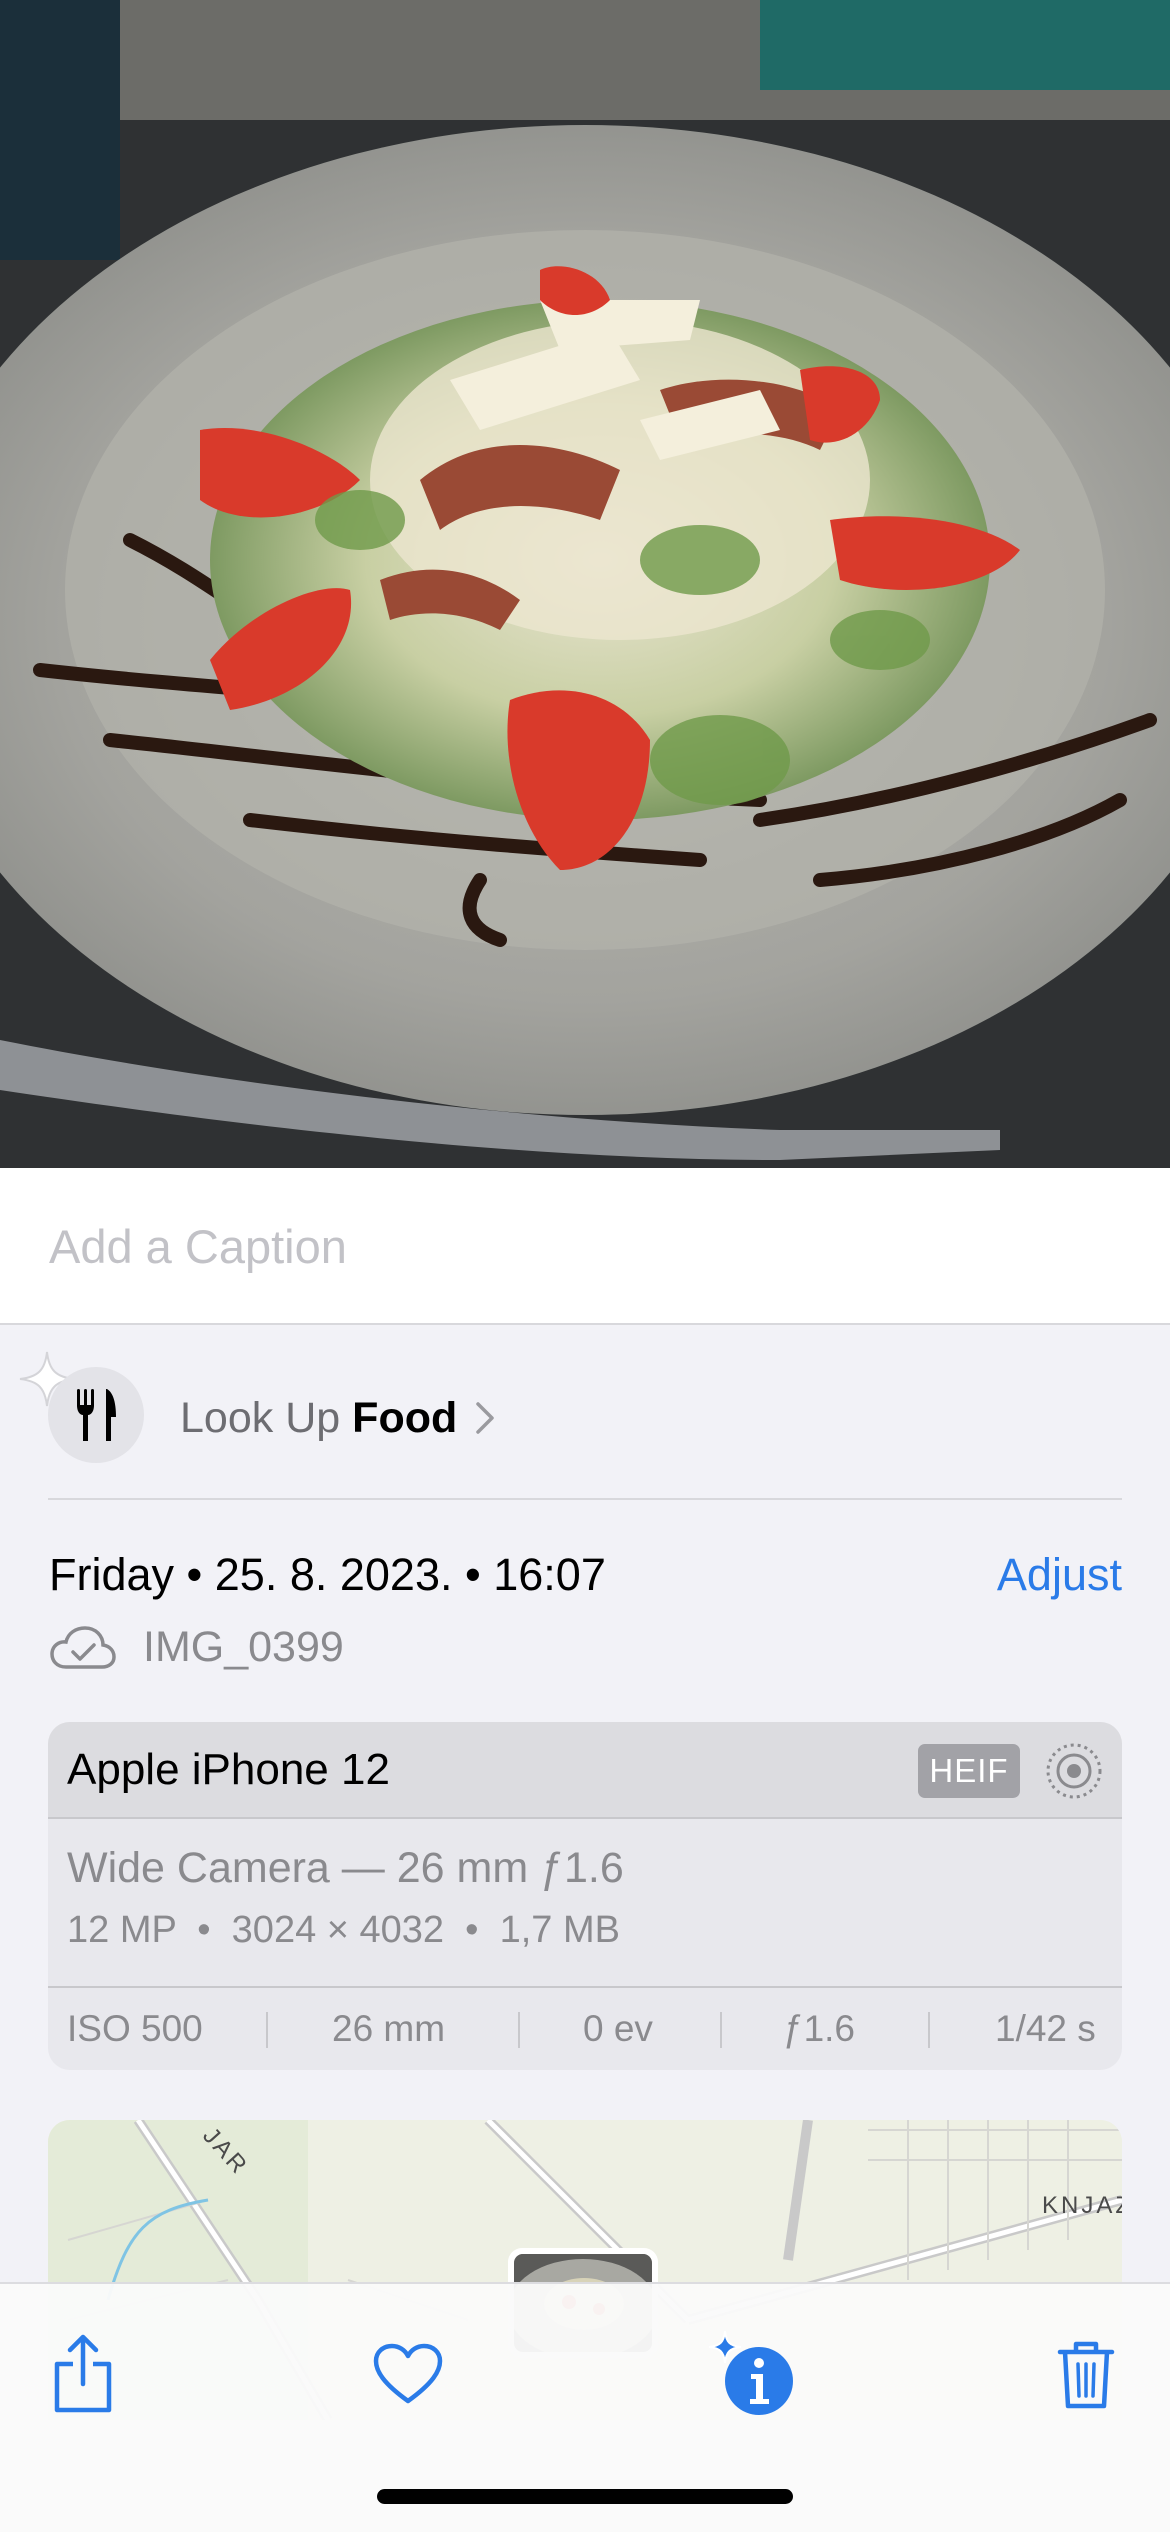 The image size is (1170, 2532). I want to click on format-badge: HEIF, so click(969, 1771).